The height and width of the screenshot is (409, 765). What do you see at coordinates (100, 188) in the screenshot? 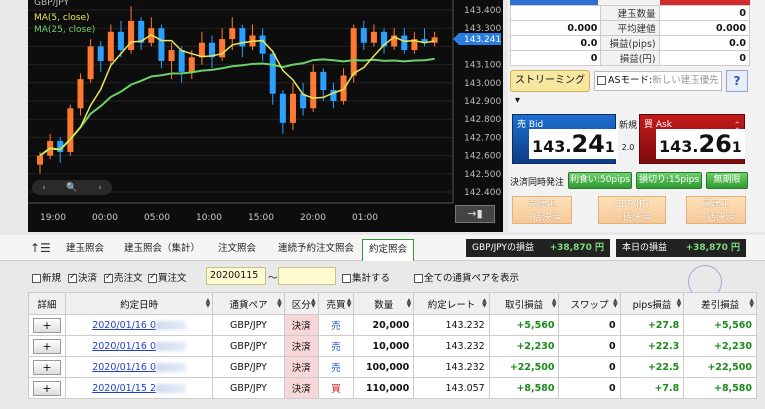
I see `scroll-right-icon: ›` at bounding box center [100, 188].